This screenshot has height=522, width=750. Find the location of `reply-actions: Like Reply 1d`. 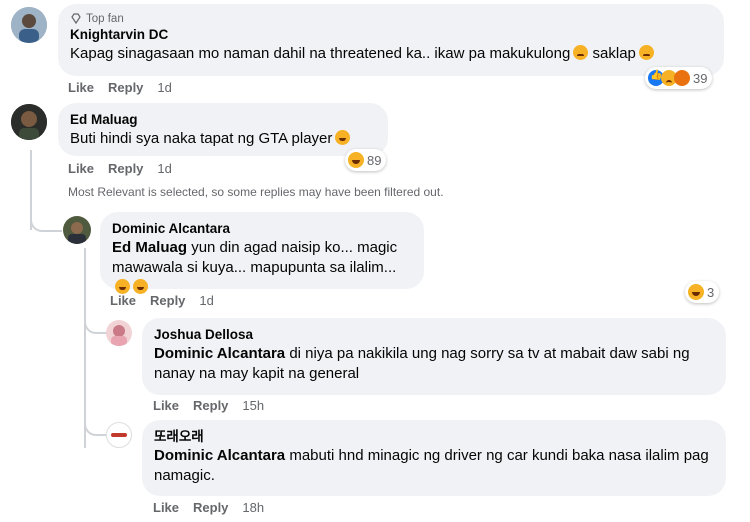

reply-actions: Like Reply 1d is located at coordinates (162, 300).